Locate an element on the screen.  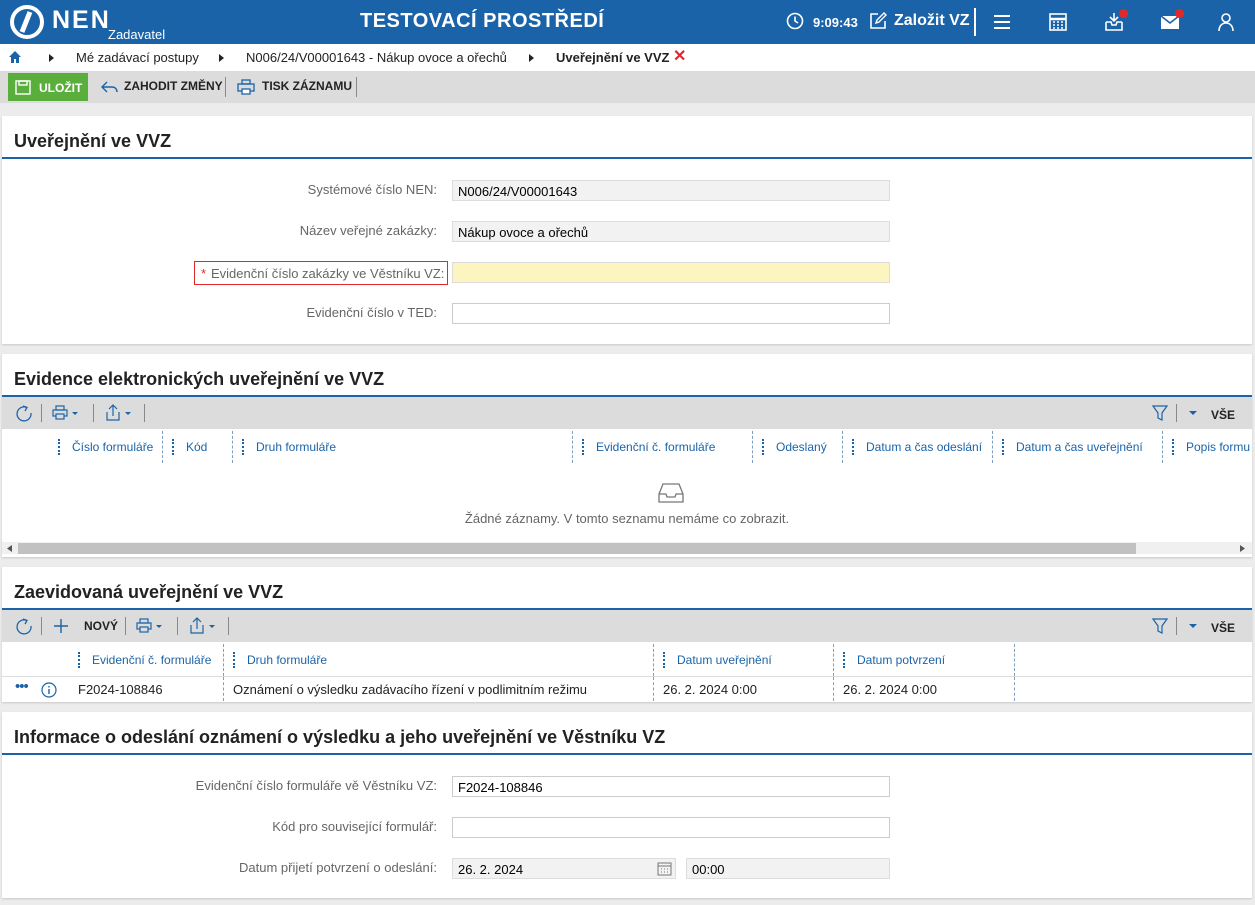
grid-toolbar: NOVÝ VŠE is located at coordinates (627, 626).